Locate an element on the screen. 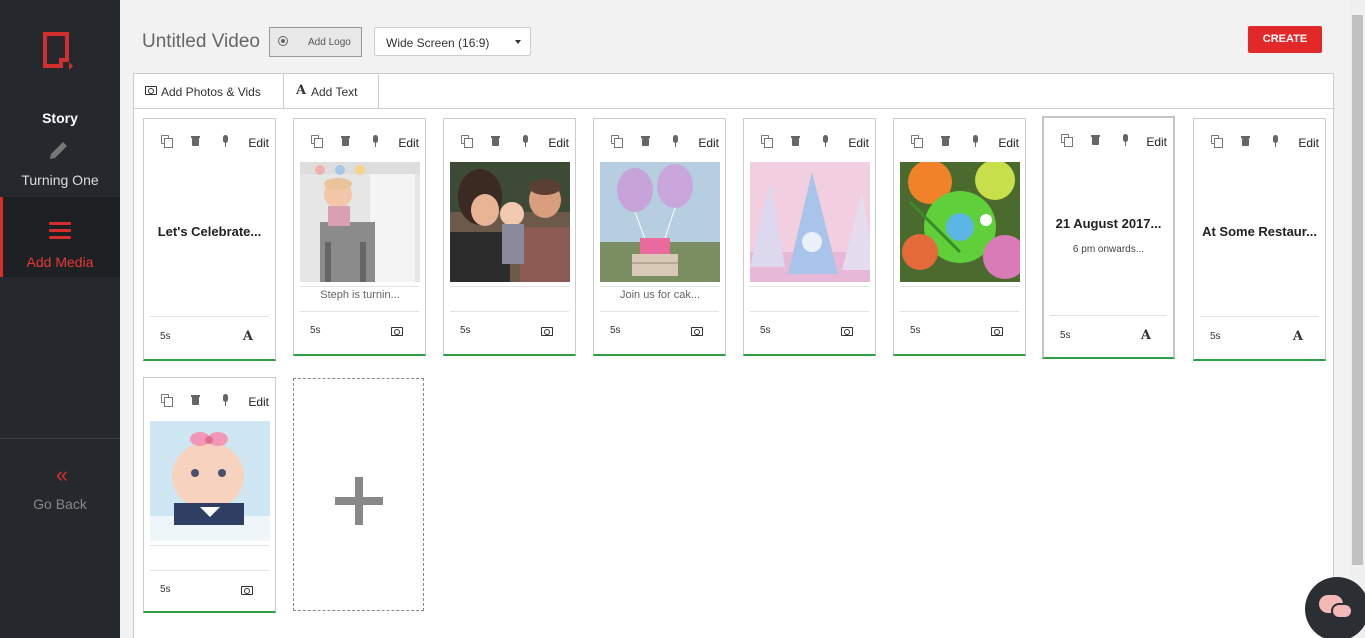 This screenshot has height=638, width=1365. add-logo-label: Add Logo is located at coordinates (329, 42).